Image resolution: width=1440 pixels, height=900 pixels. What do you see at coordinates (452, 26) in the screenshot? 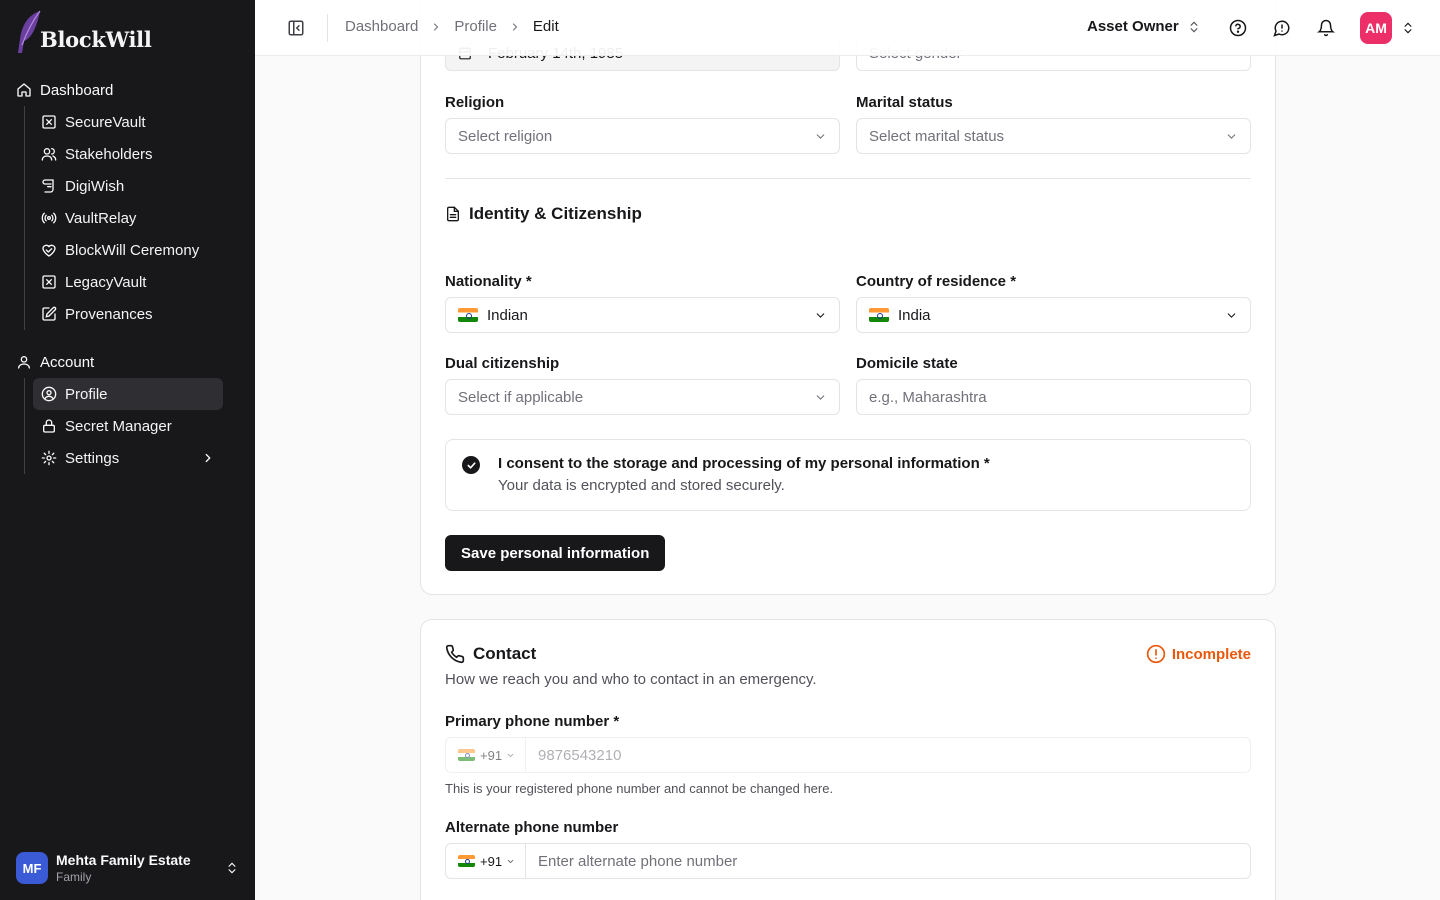
I see `breadcrumb: Dashboard Profile Edit` at bounding box center [452, 26].